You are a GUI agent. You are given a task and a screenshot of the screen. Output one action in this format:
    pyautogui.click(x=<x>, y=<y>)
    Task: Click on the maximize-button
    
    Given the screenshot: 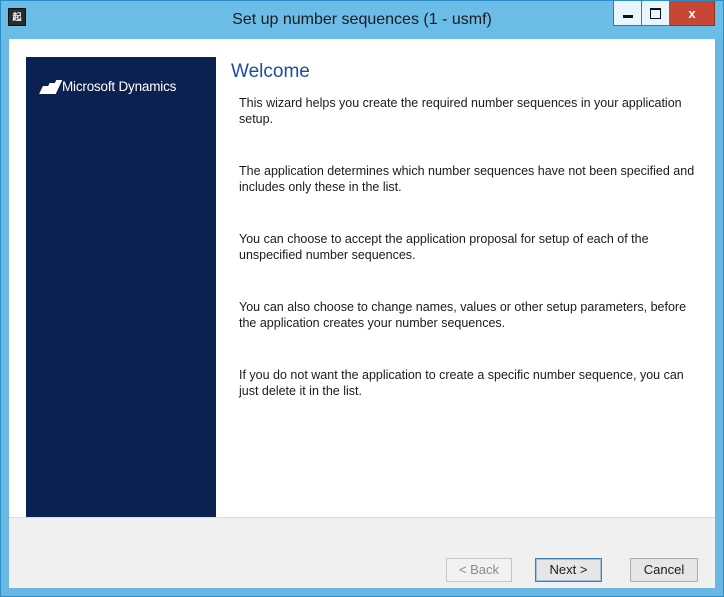 What is the action you would take?
    pyautogui.click(x=656, y=13)
    